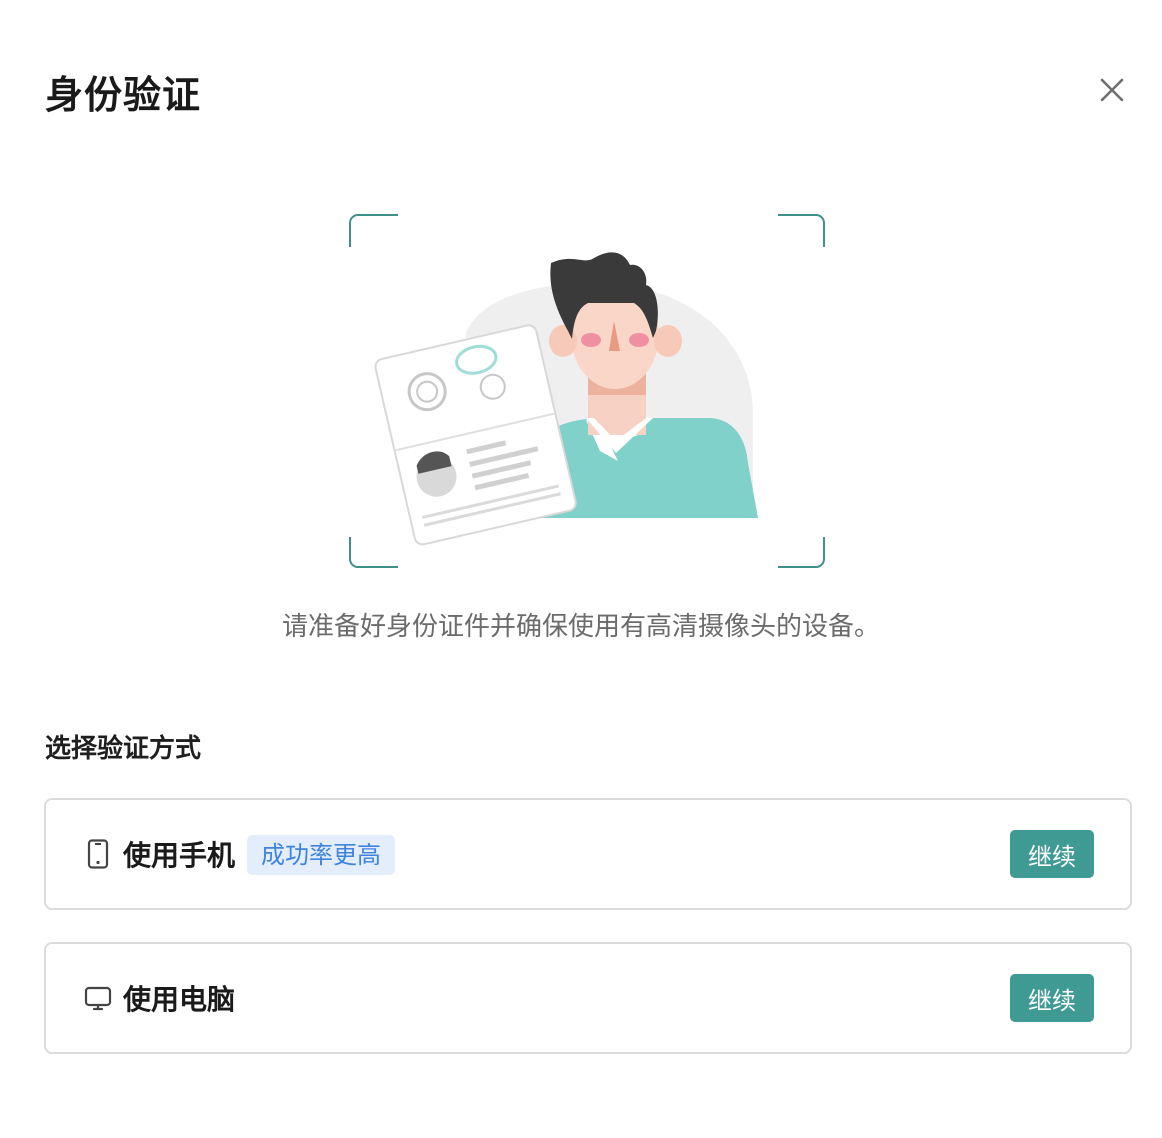  What do you see at coordinates (588, 392) in the screenshot?
I see `id-verification-illustration` at bounding box center [588, 392].